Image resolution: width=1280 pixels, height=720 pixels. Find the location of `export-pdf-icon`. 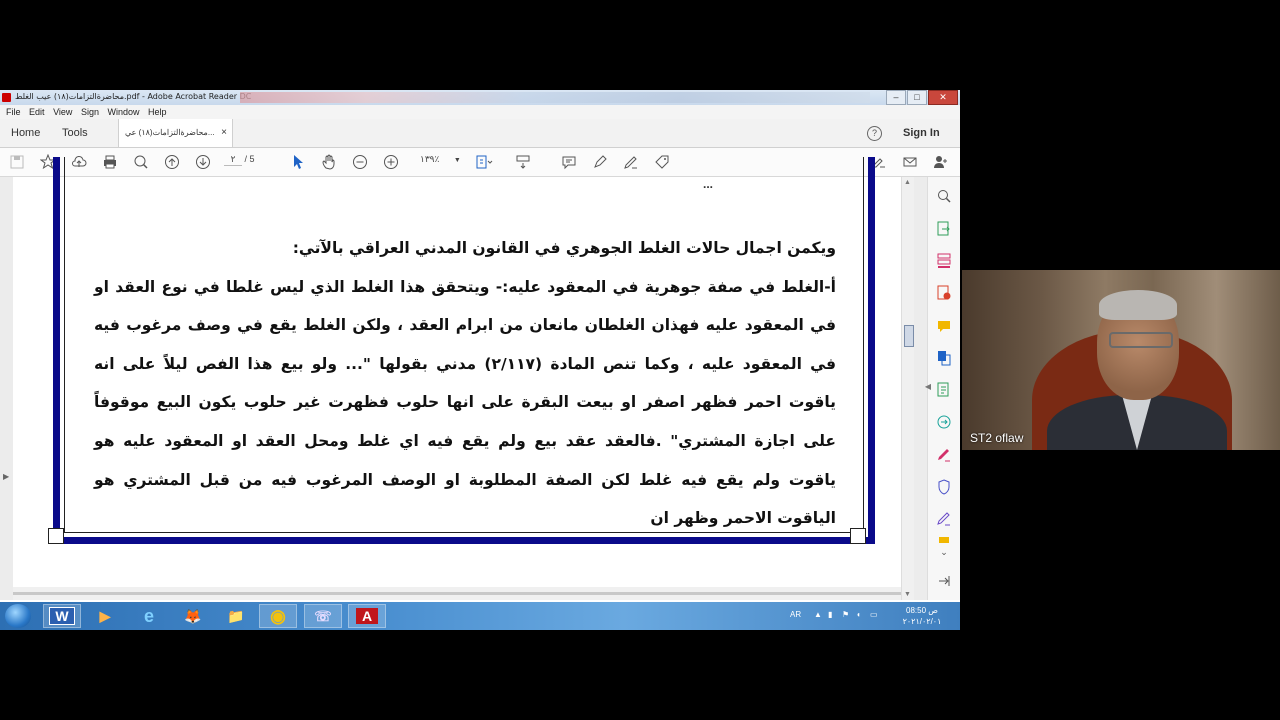

export-pdf-icon is located at coordinates (944, 229).